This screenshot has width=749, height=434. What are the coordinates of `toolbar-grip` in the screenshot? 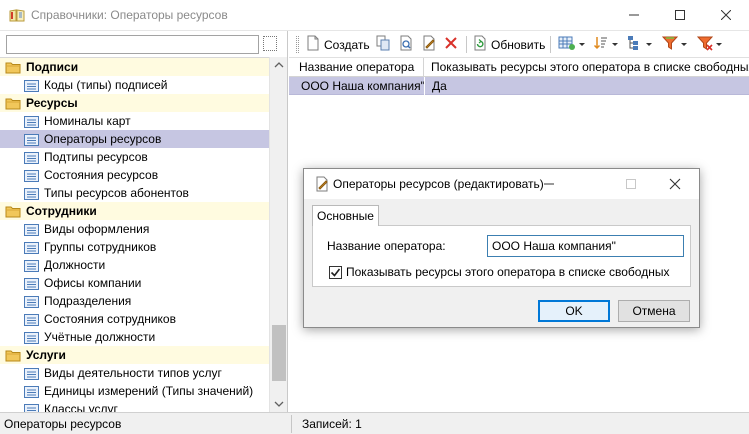 It's located at (297, 44).